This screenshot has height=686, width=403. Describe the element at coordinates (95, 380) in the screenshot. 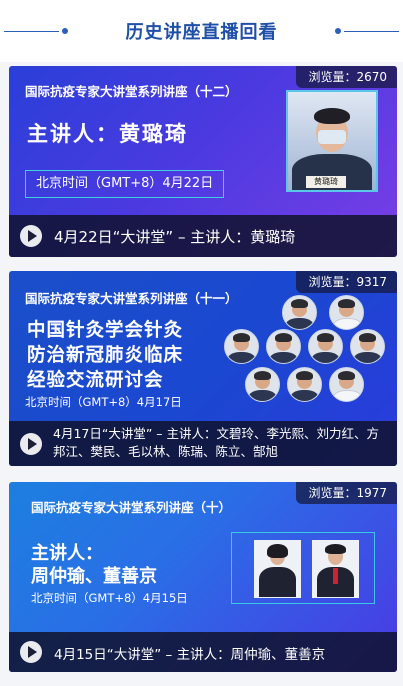

I see `headline-line-3: 经验交流研讨会` at that location.